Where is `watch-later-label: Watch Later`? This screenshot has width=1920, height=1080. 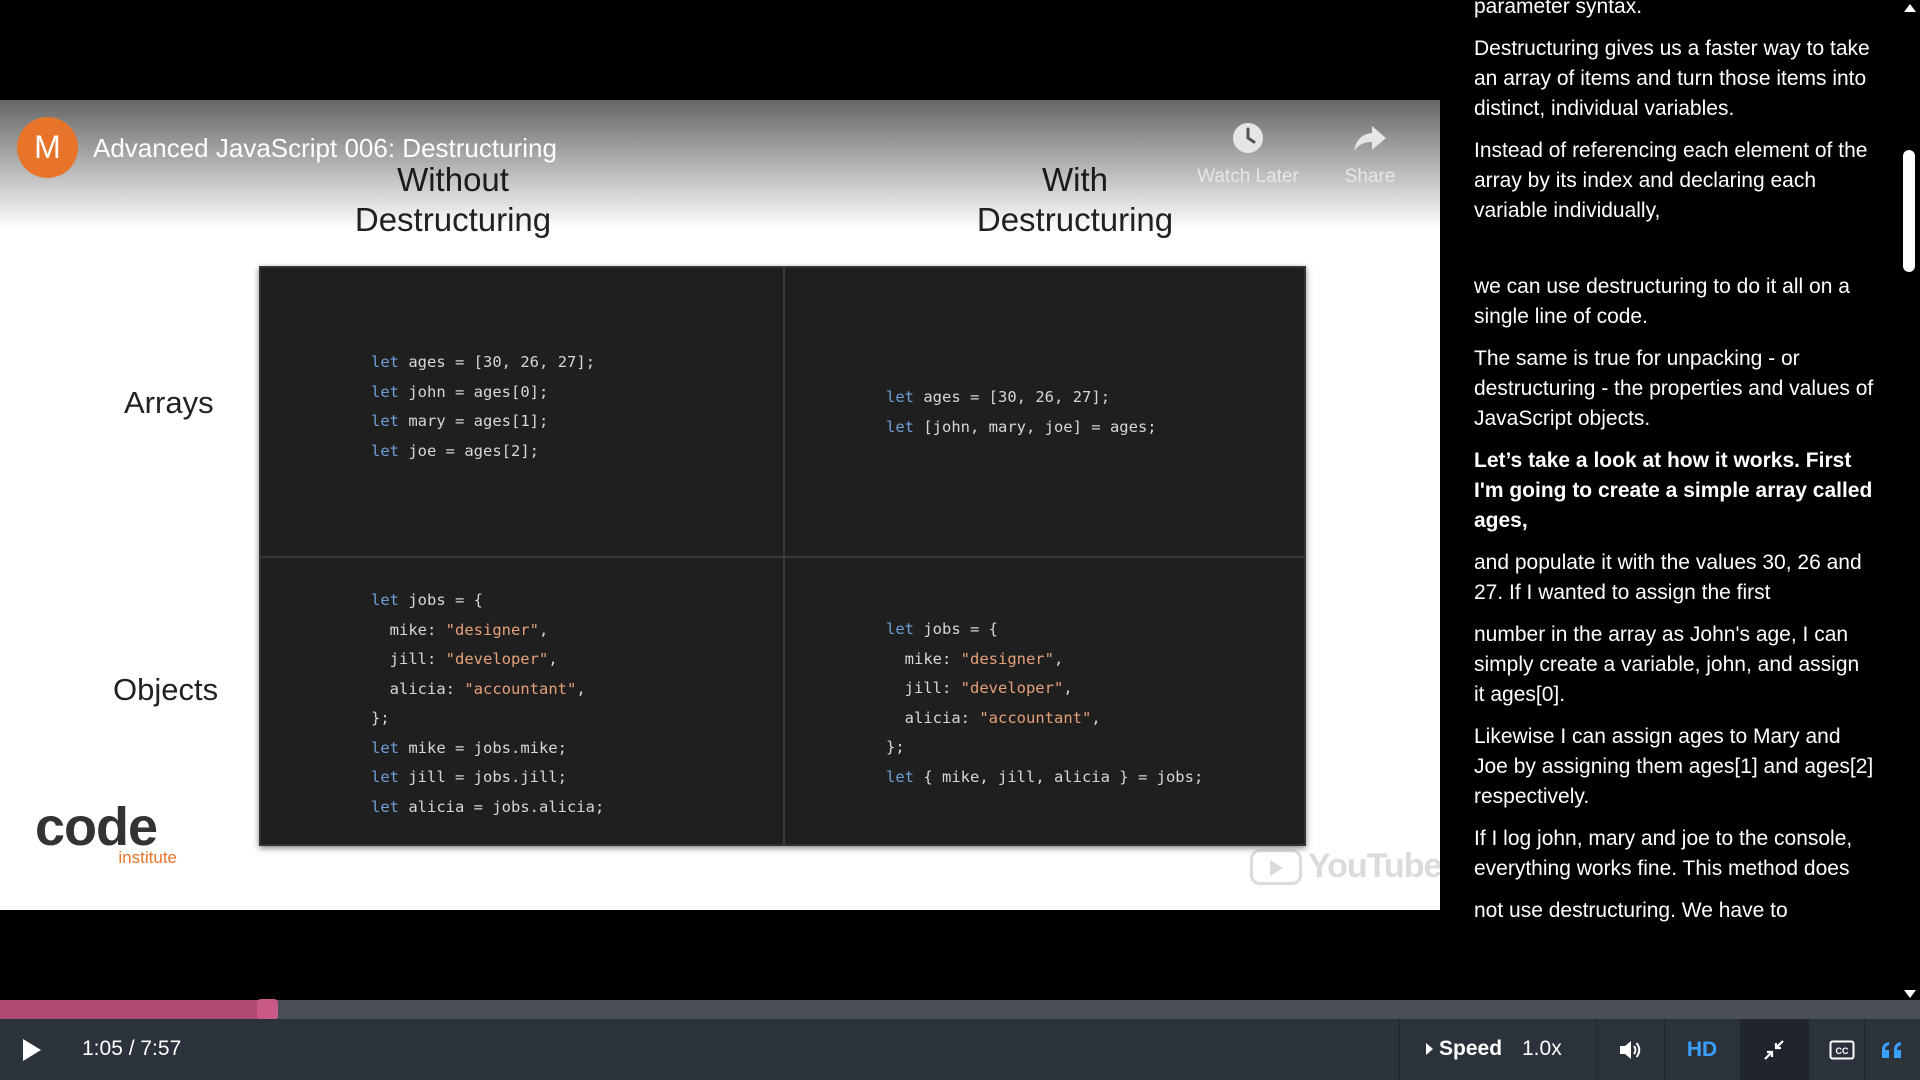 watch-later-label: Watch Later is located at coordinates (1248, 176).